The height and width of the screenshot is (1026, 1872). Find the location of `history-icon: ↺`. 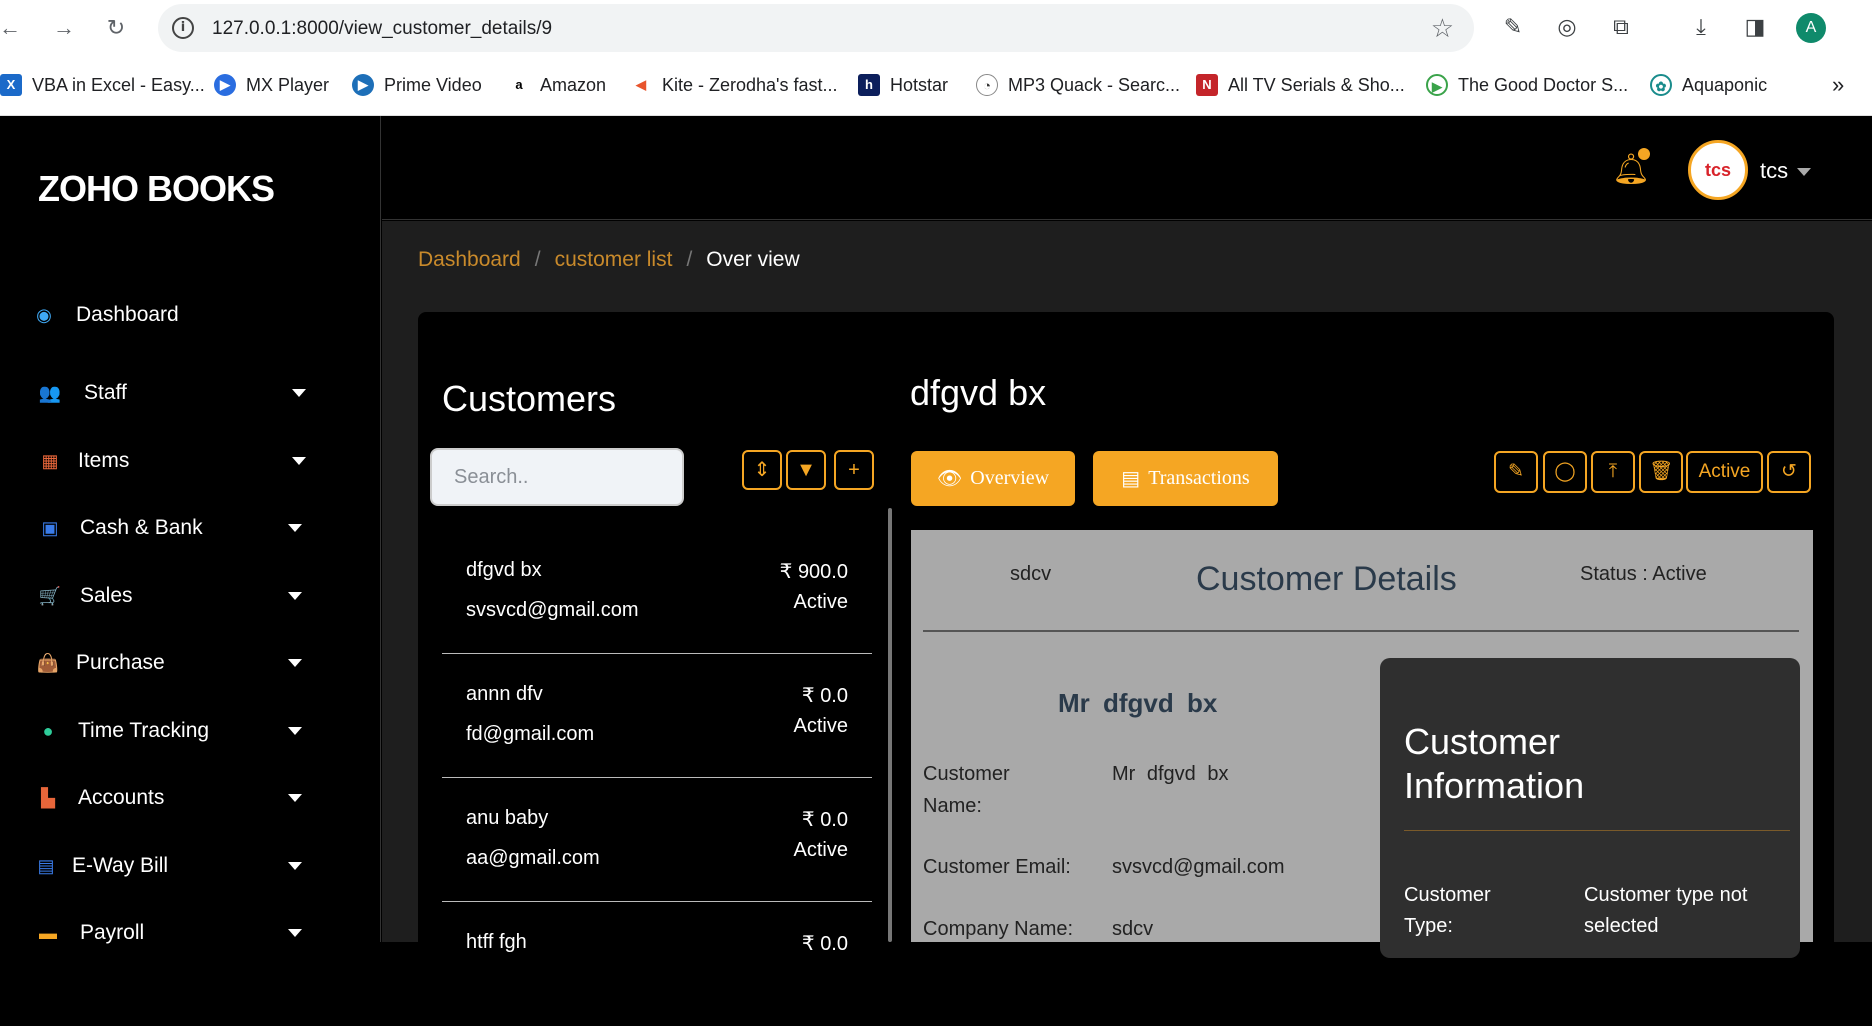

history-icon: ↺ is located at coordinates (1789, 472).